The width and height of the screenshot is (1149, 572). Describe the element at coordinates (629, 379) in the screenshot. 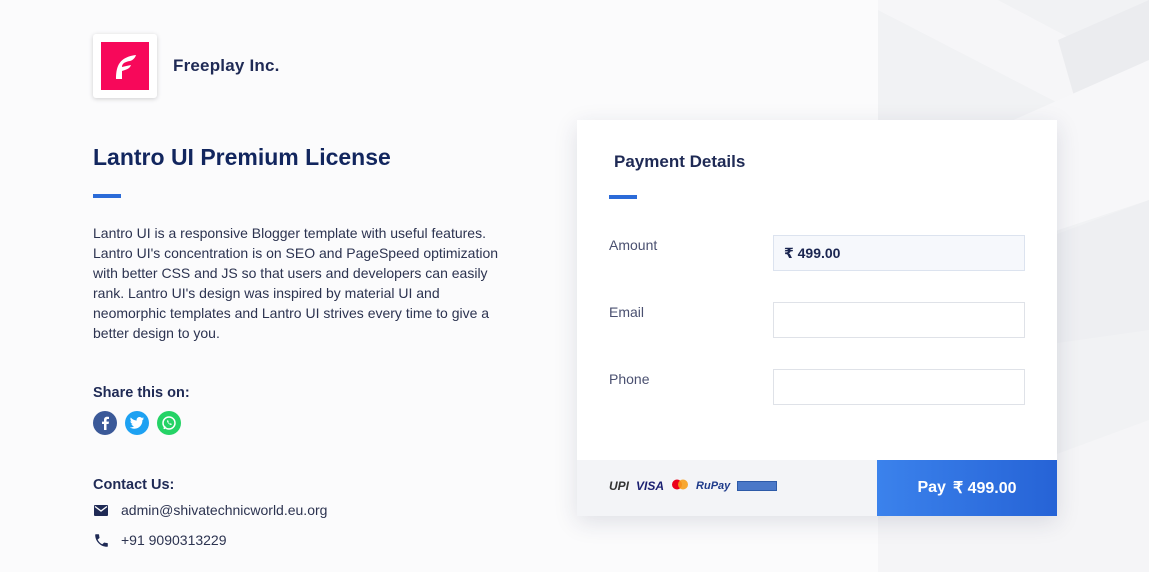

I see `phone-label: Phone` at that location.